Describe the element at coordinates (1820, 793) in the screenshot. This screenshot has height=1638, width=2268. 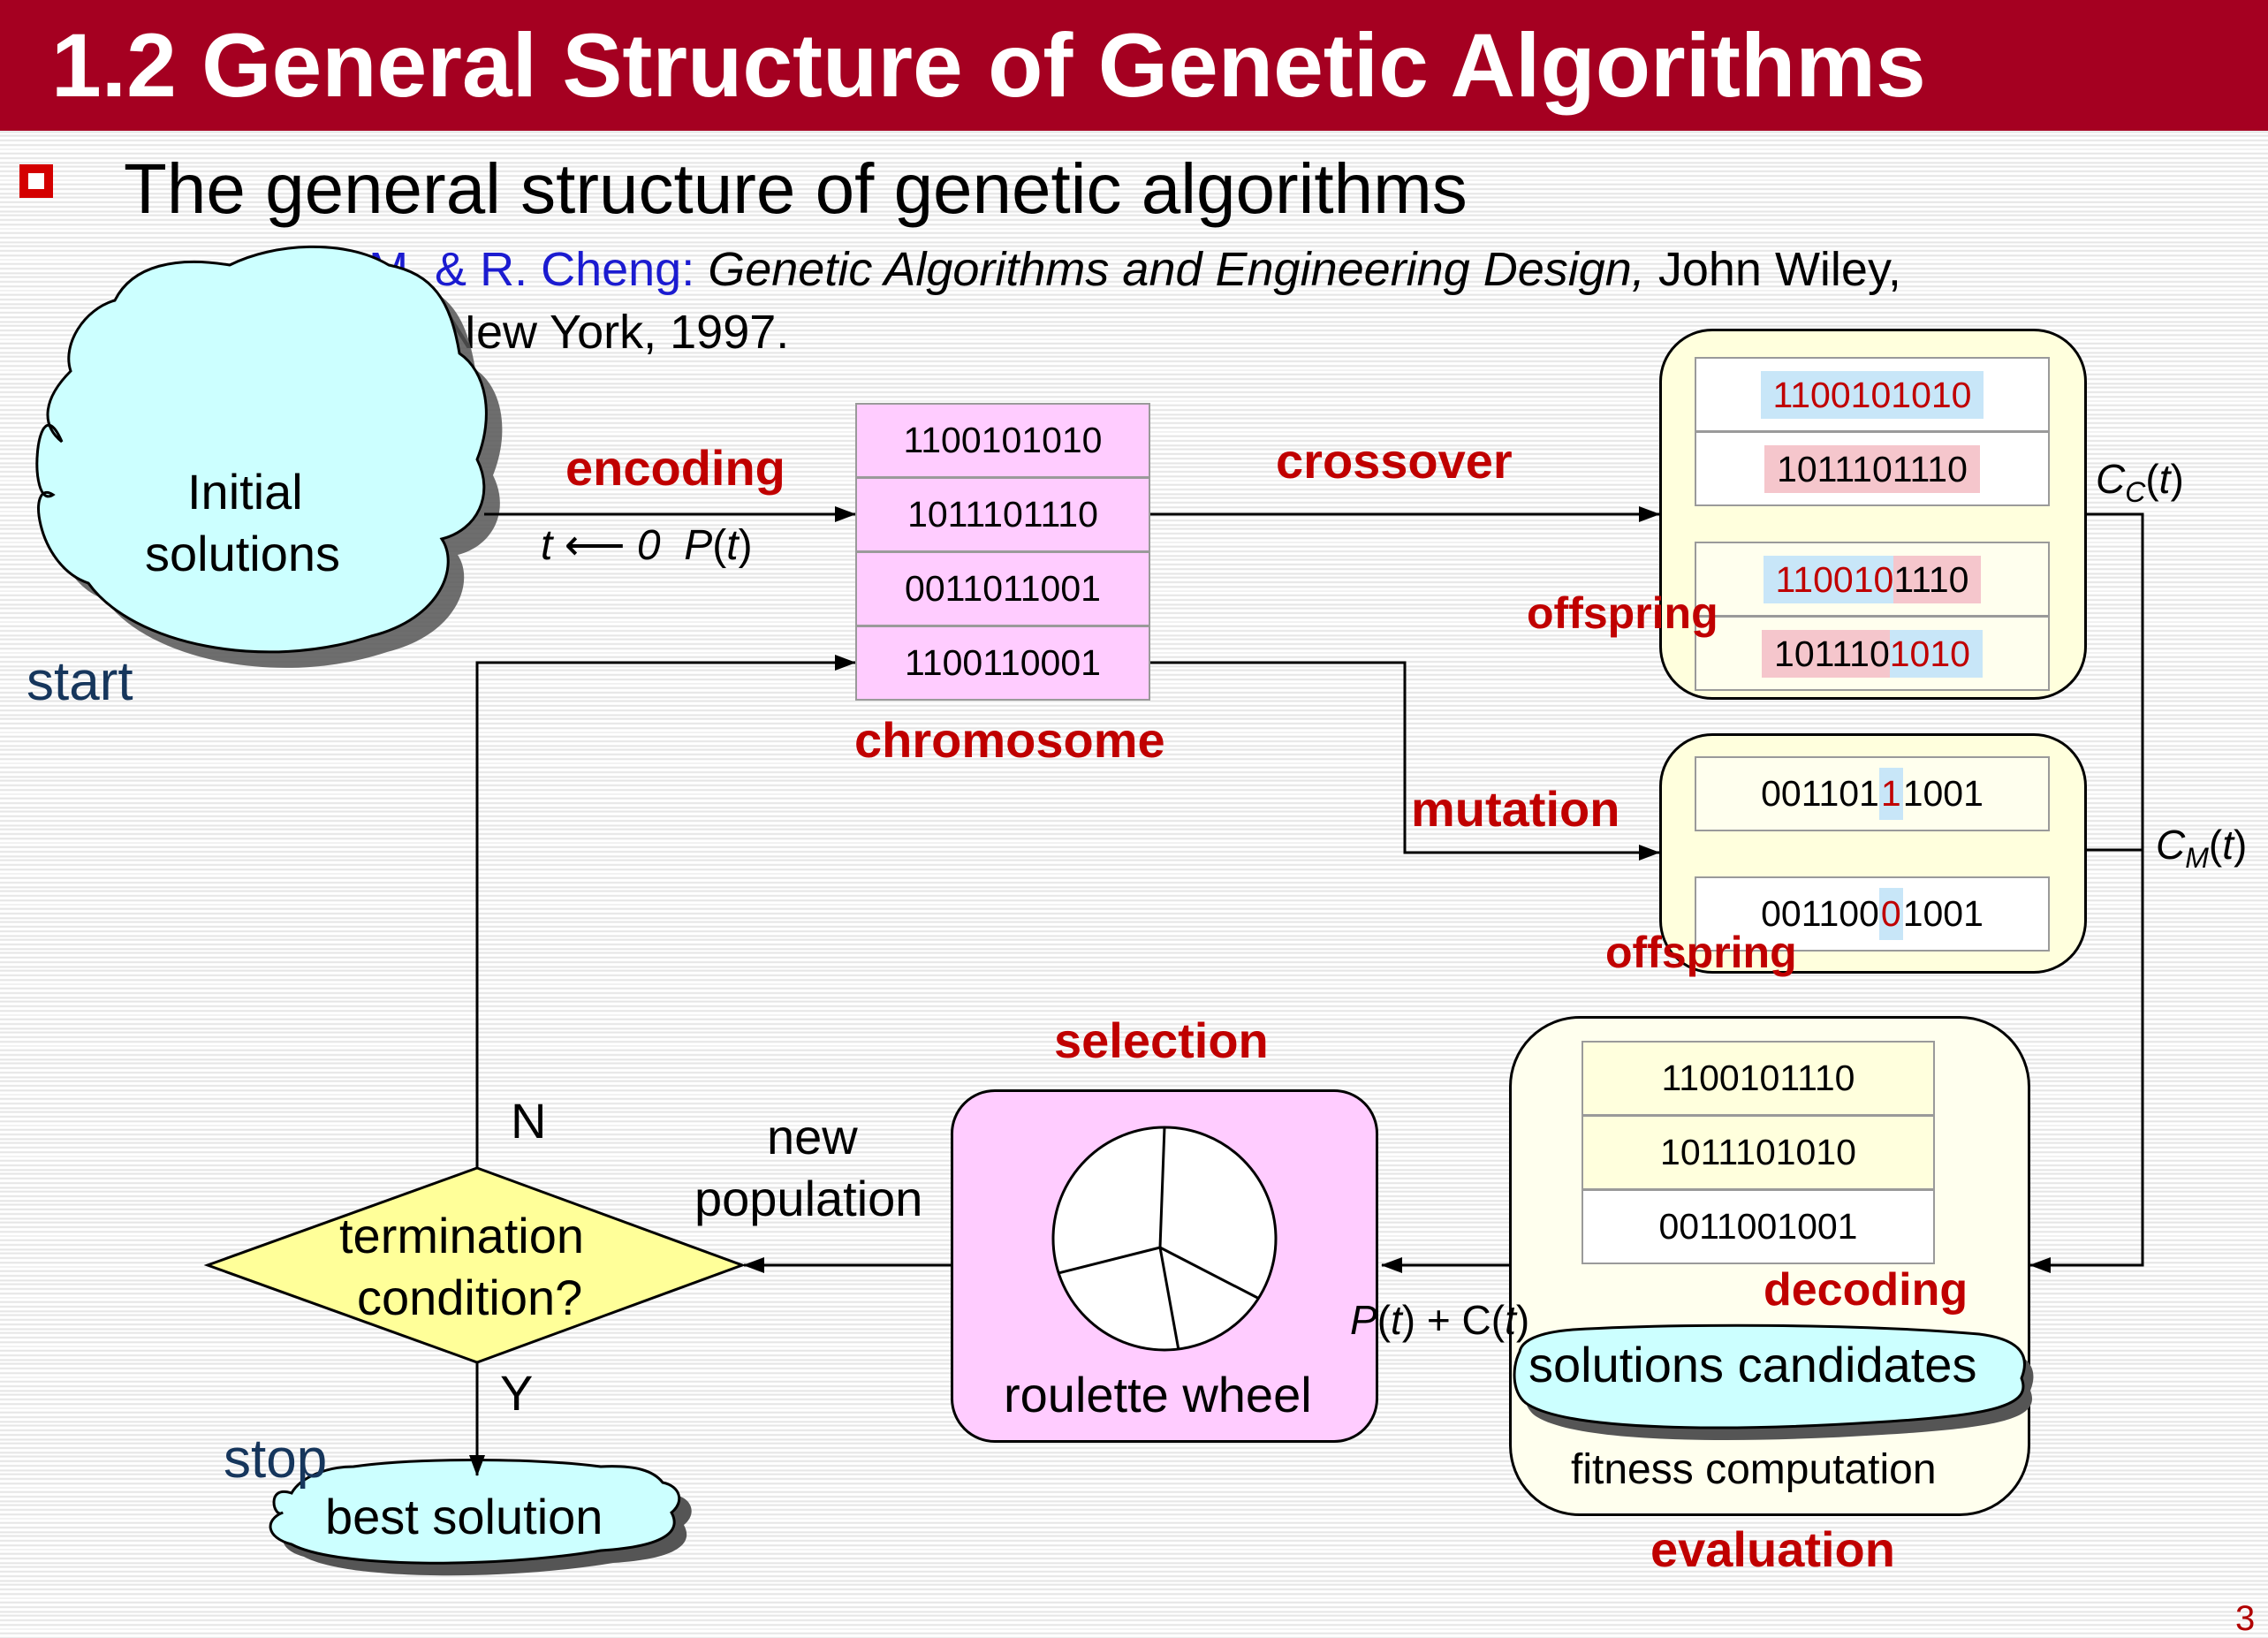
I see `mutation-before-head: 001101` at that location.